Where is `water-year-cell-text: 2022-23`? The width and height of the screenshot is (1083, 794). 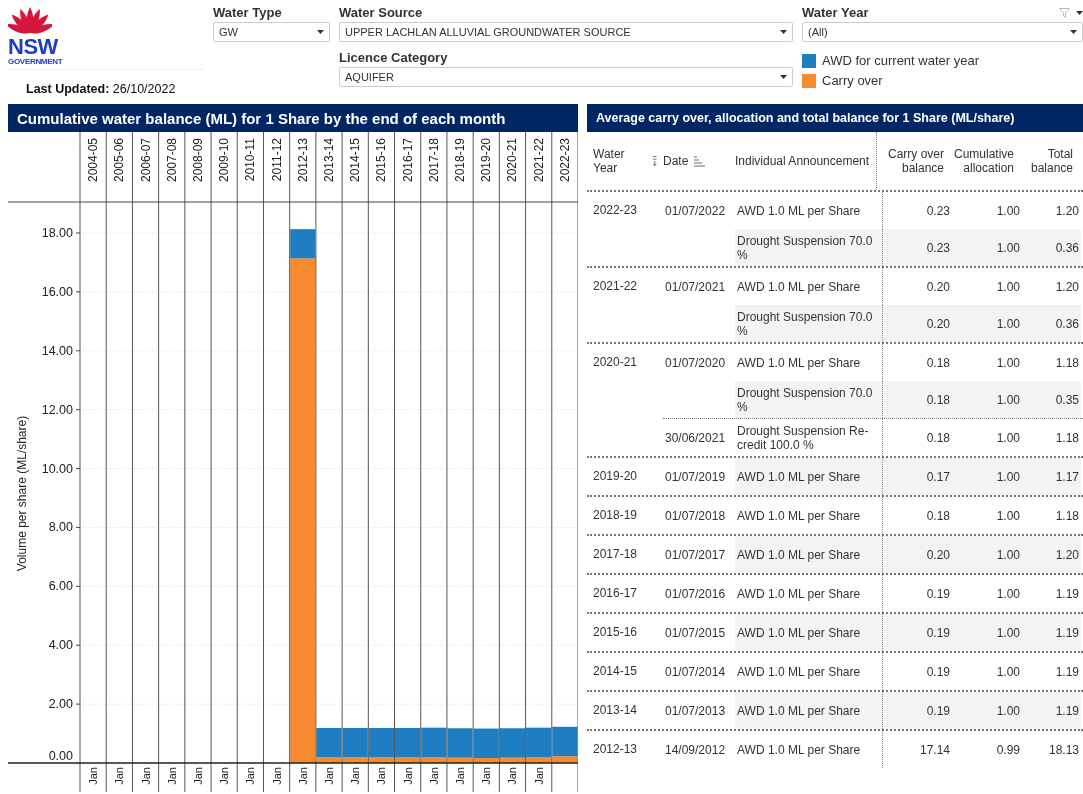 water-year-cell-text: 2022-23 is located at coordinates (615, 210).